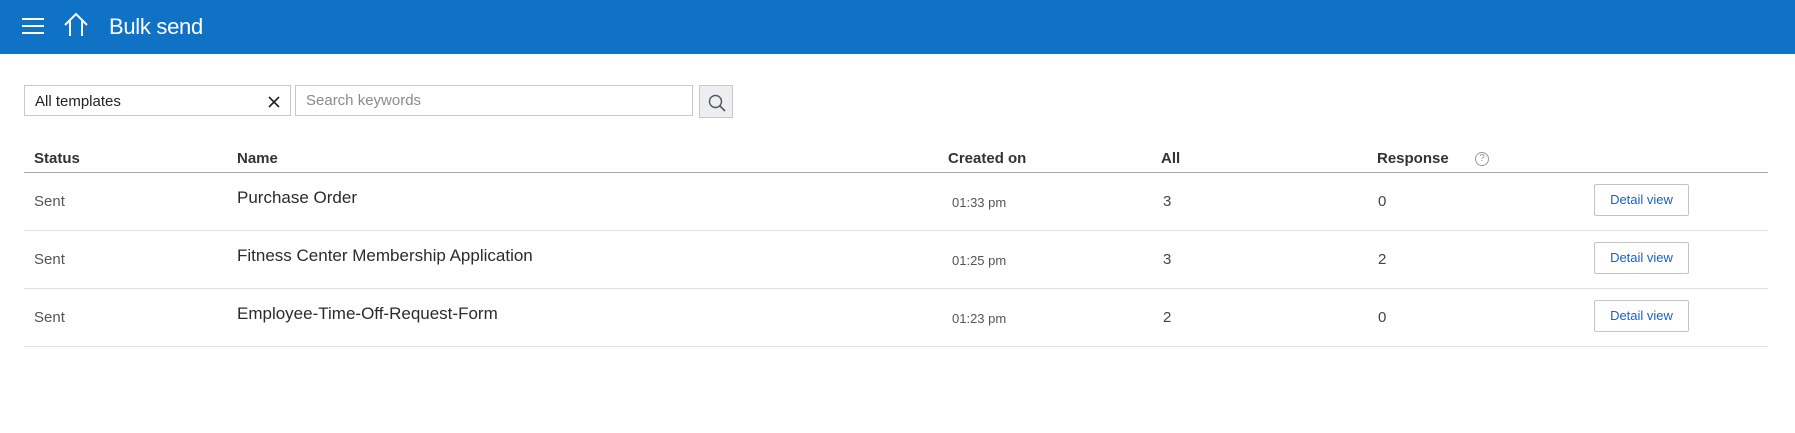 The height and width of the screenshot is (433, 1795). What do you see at coordinates (1413, 159) in the screenshot?
I see `column-header-response: Response` at bounding box center [1413, 159].